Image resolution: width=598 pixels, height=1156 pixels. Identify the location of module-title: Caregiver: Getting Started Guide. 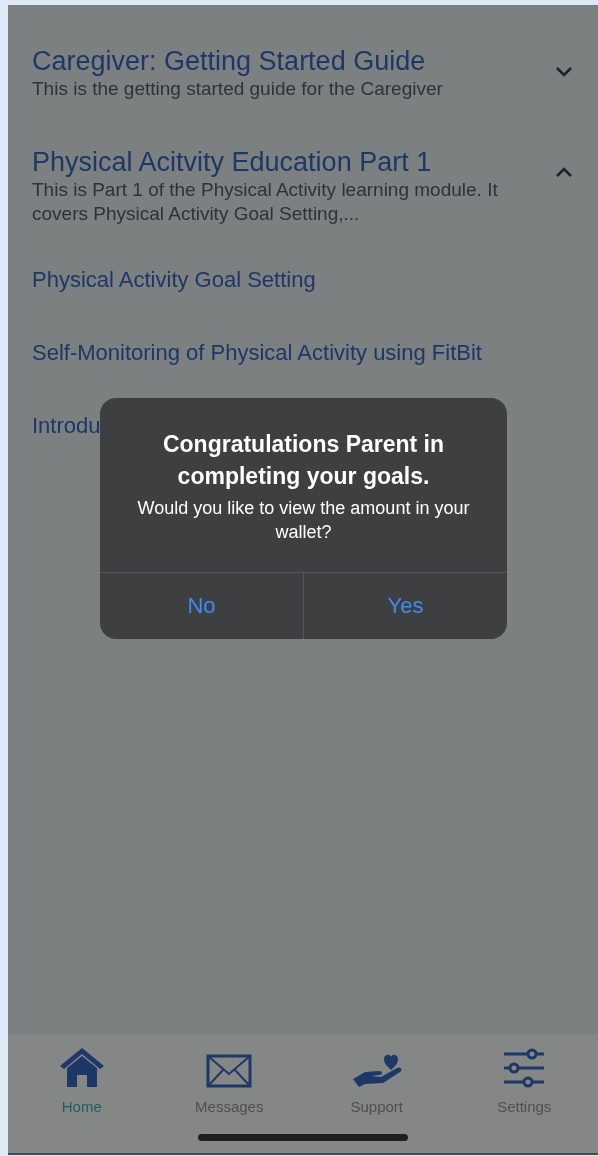
(293, 61).